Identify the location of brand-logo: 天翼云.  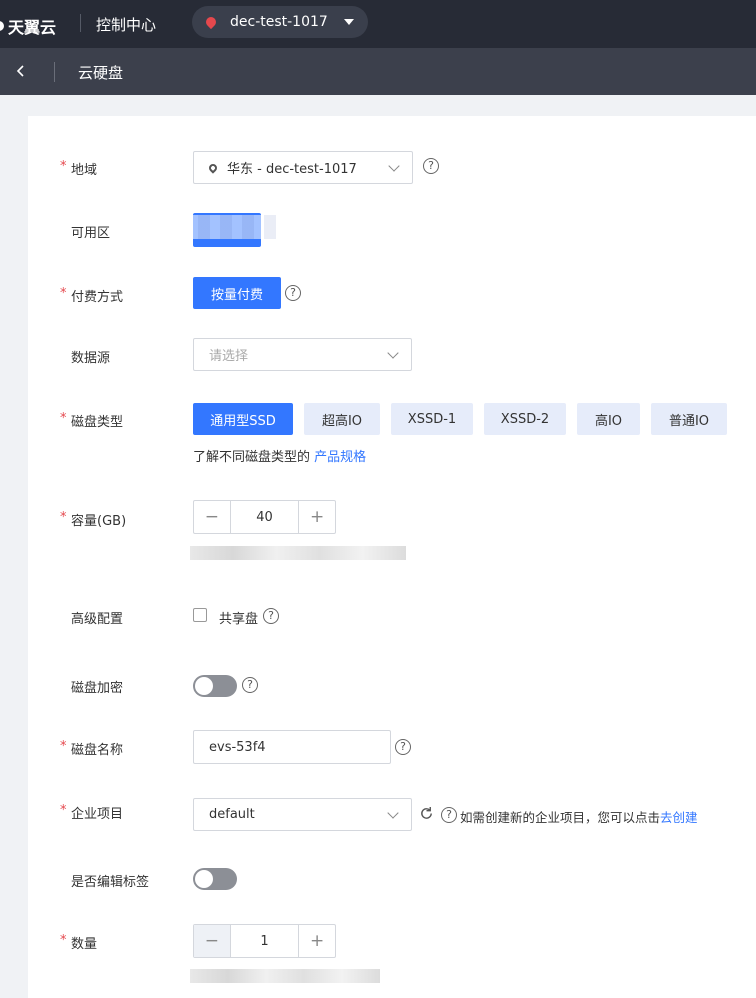
(28, 26).